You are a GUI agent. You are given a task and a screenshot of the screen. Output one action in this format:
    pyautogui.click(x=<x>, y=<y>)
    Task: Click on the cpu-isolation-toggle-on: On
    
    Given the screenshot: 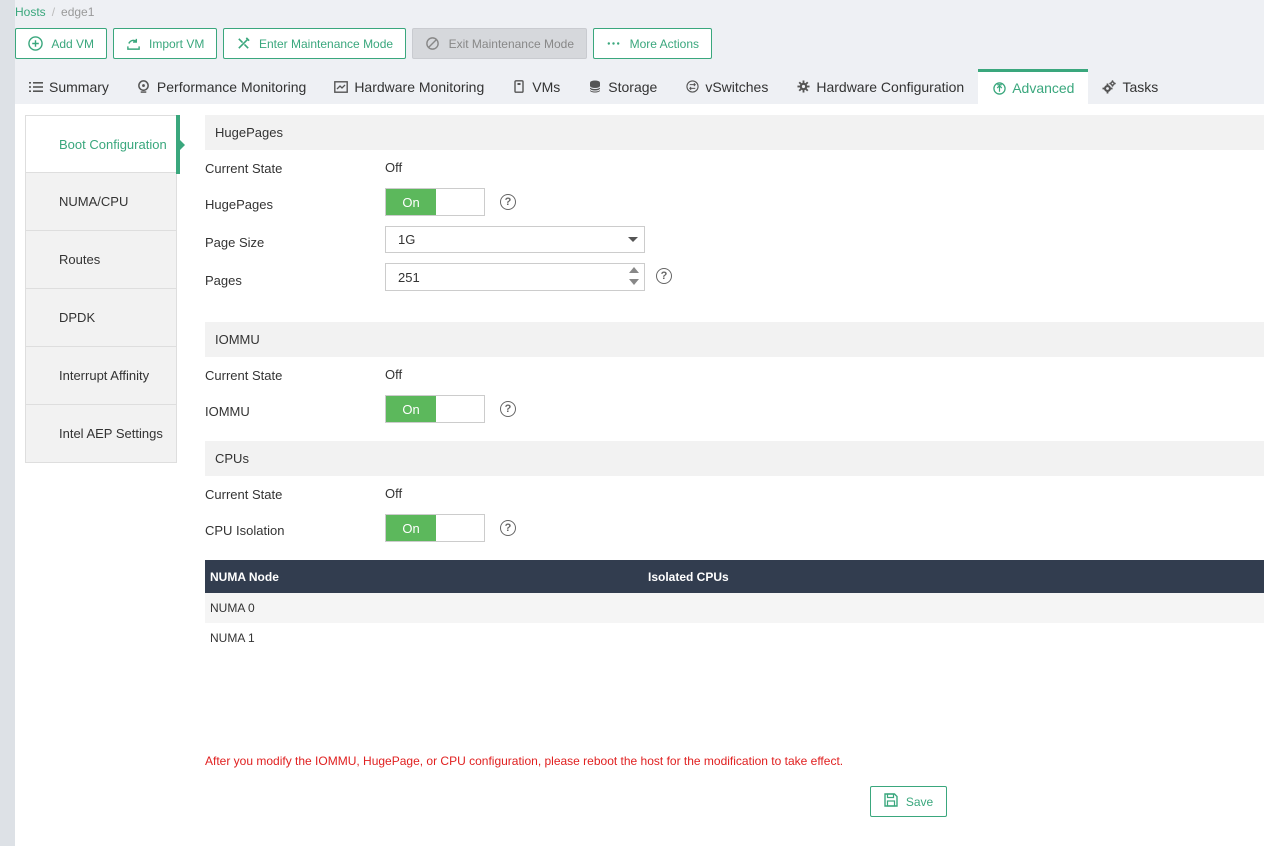 What is the action you would take?
    pyautogui.click(x=411, y=528)
    